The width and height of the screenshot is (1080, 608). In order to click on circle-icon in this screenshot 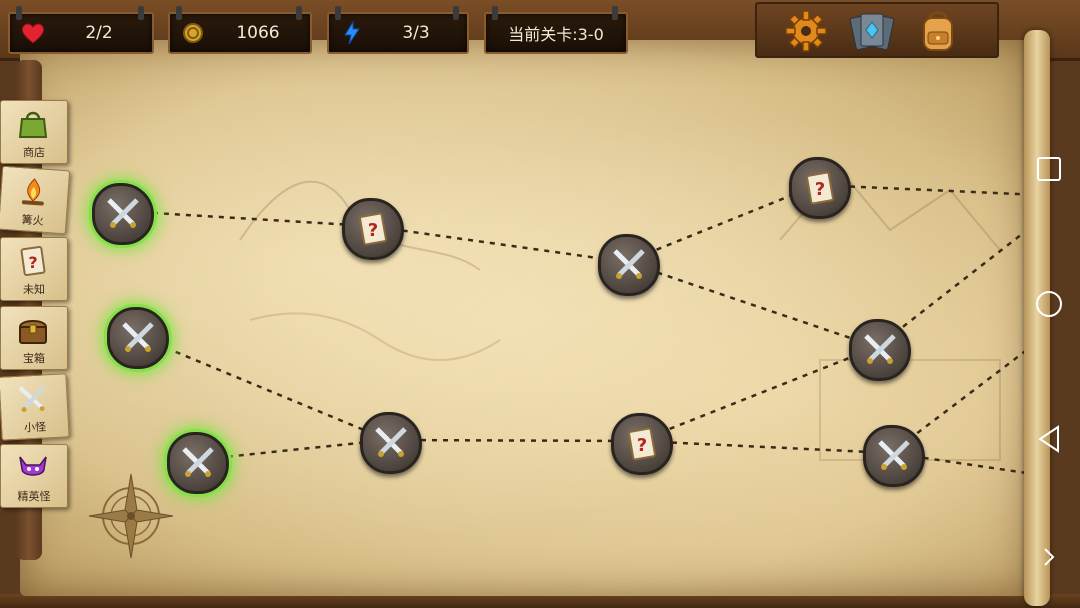, I will do `click(1049, 304)`.